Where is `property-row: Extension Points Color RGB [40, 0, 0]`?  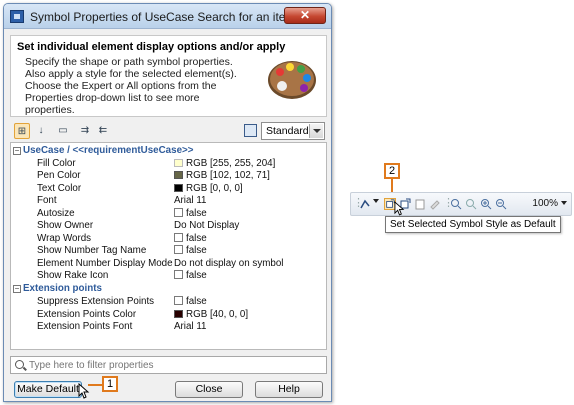
property-row: Extension Points Color RGB [40, 0, 0] is located at coordinates (168, 315).